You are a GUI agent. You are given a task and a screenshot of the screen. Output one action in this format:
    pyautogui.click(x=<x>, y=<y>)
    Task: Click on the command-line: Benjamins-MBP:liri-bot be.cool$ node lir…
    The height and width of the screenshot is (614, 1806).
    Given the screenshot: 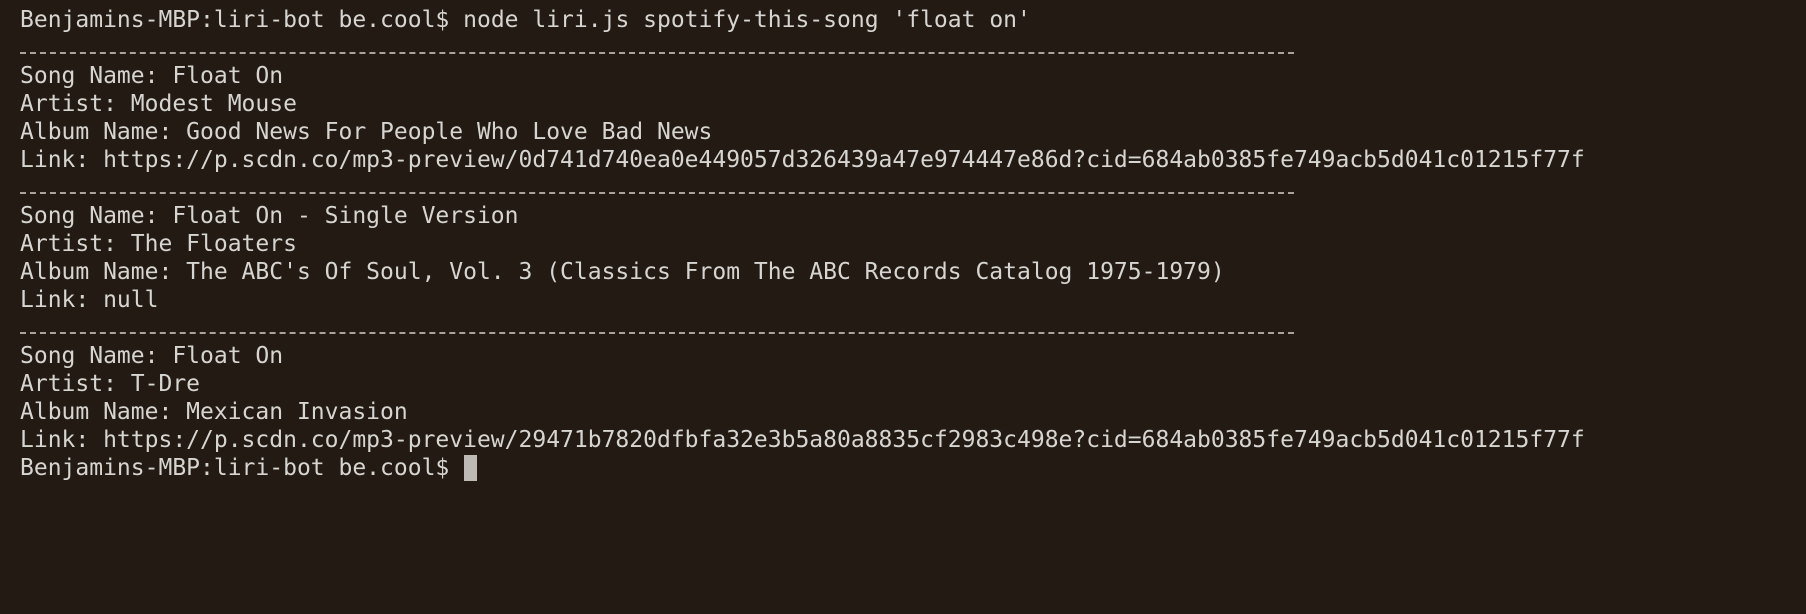 What is the action you would take?
    pyautogui.click(x=903, y=20)
    